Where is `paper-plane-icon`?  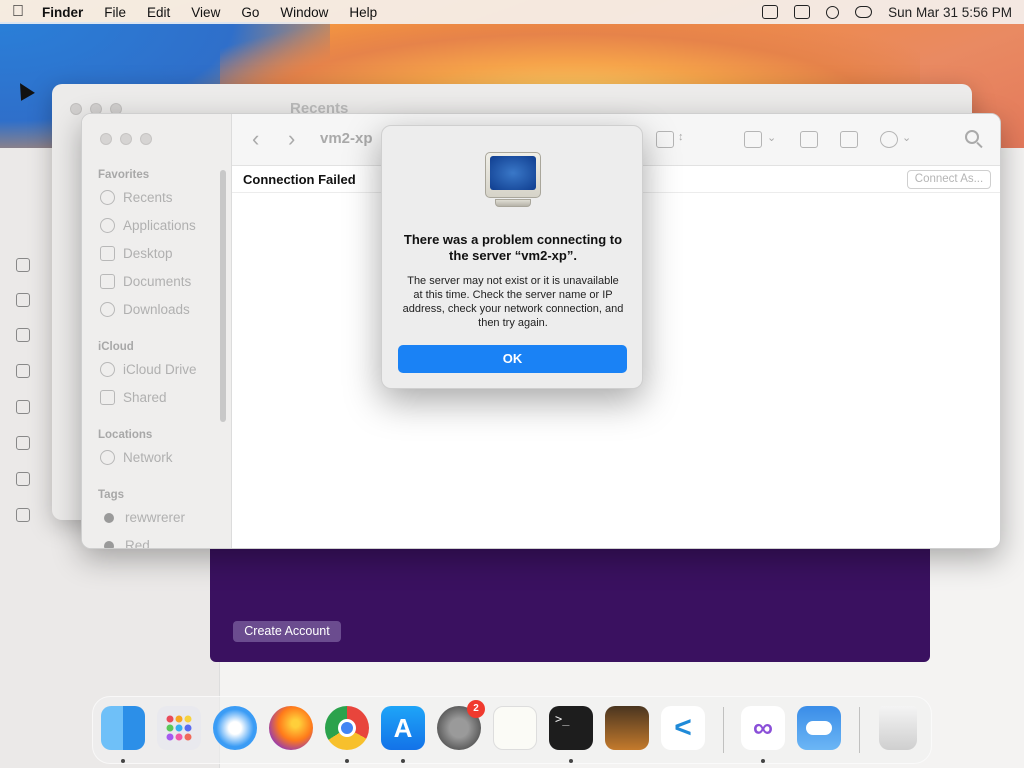 paper-plane-icon is located at coordinates (23, 371).